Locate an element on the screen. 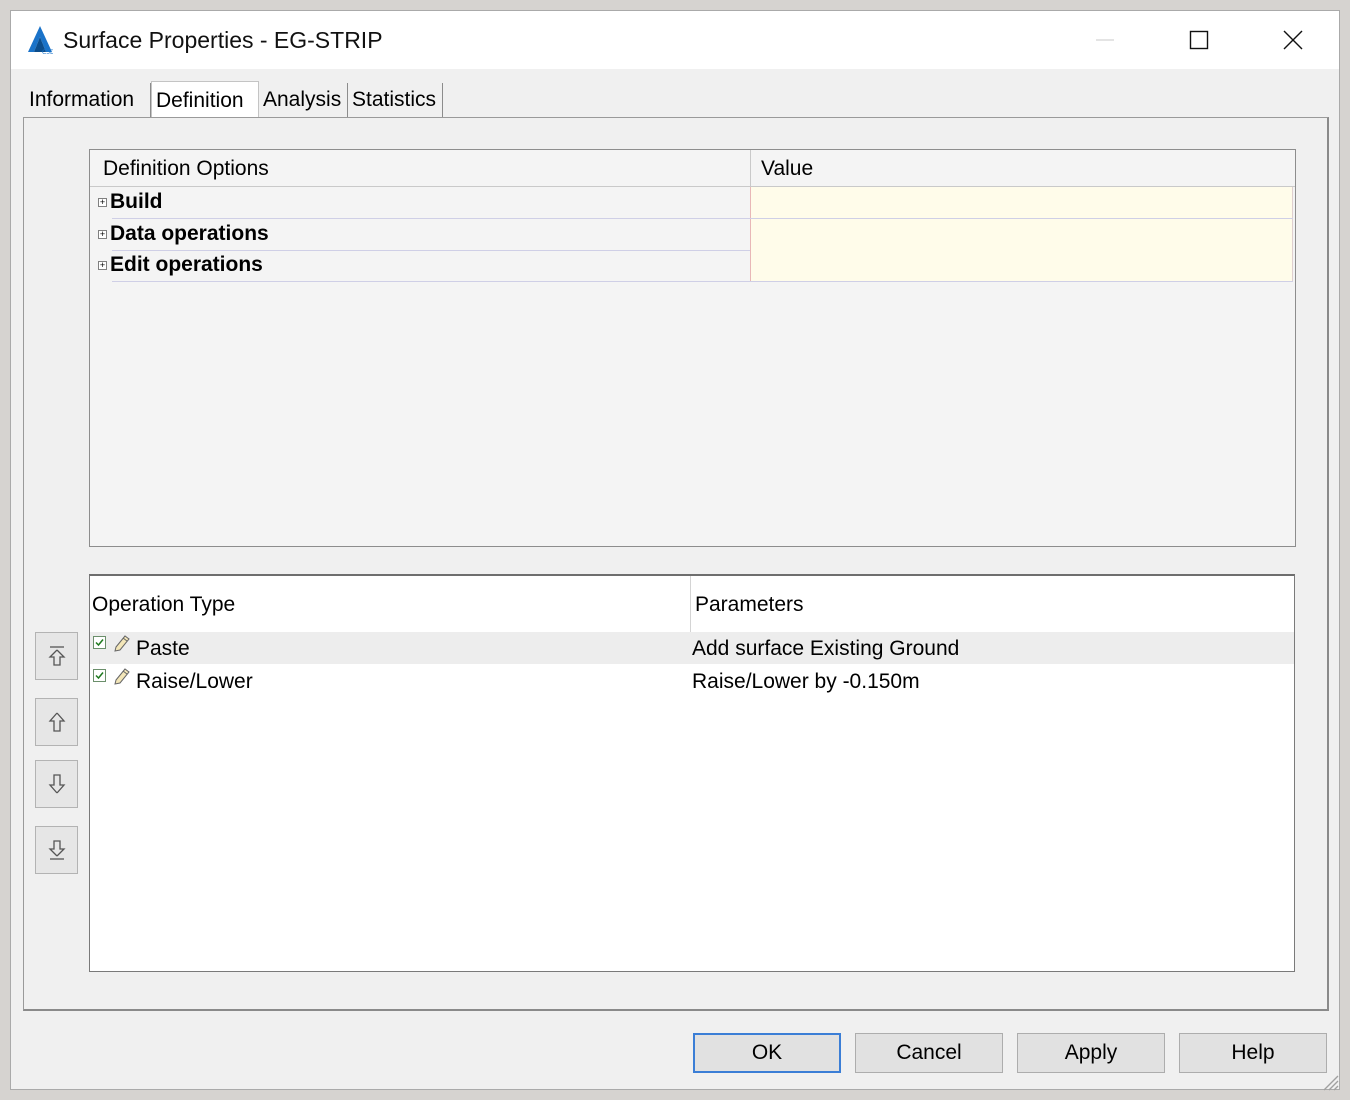 The width and height of the screenshot is (1350, 1100). close-button is located at coordinates (1293, 40).